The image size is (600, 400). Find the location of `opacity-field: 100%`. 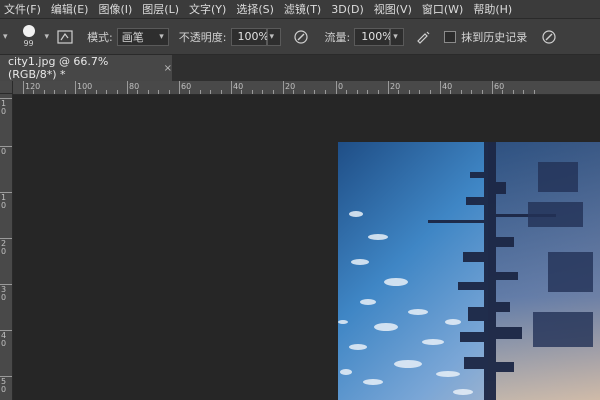

opacity-field: 100% is located at coordinates (249, 36).